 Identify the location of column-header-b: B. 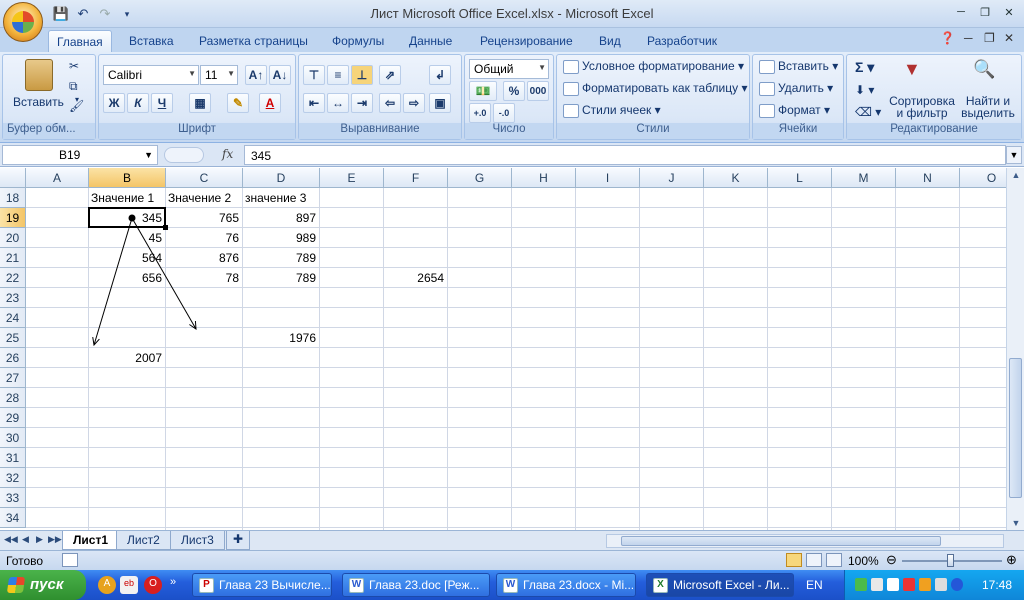
(127, 178).